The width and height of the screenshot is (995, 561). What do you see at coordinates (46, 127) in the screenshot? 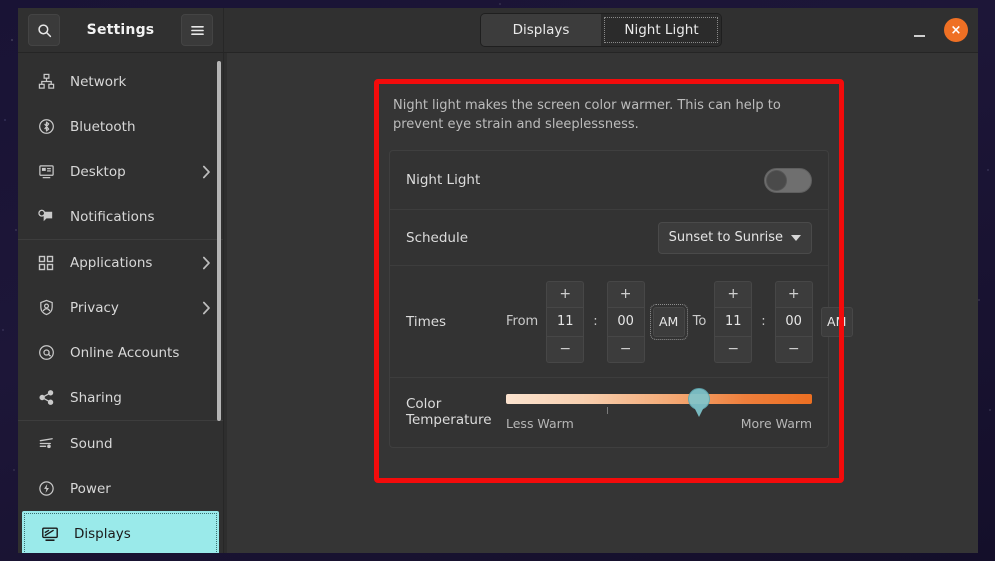
I see `bluetooth-icon` at bounding box center [46, 127].